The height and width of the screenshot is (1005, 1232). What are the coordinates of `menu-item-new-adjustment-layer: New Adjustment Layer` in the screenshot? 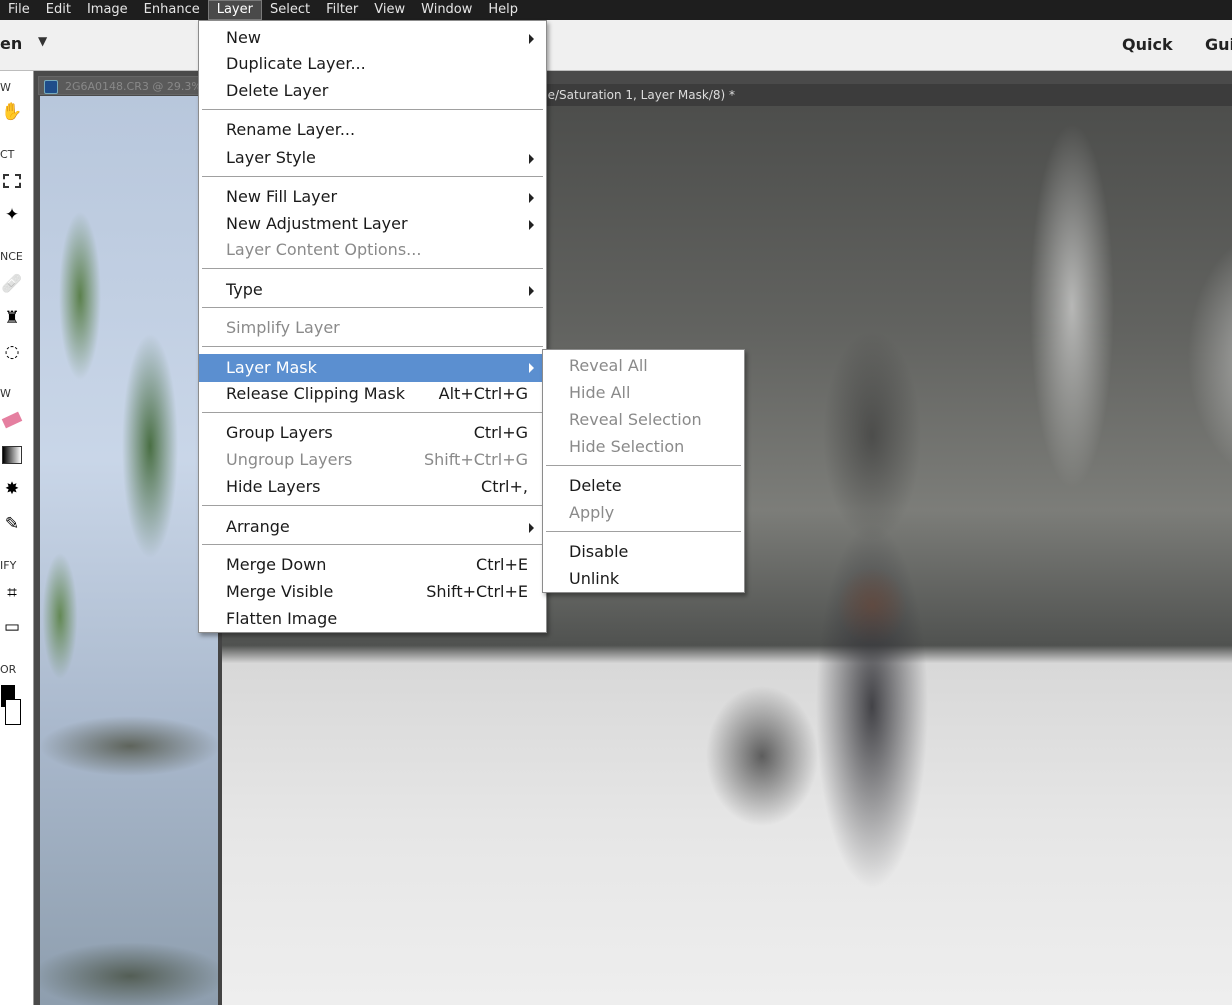 It's located at (372, 224).